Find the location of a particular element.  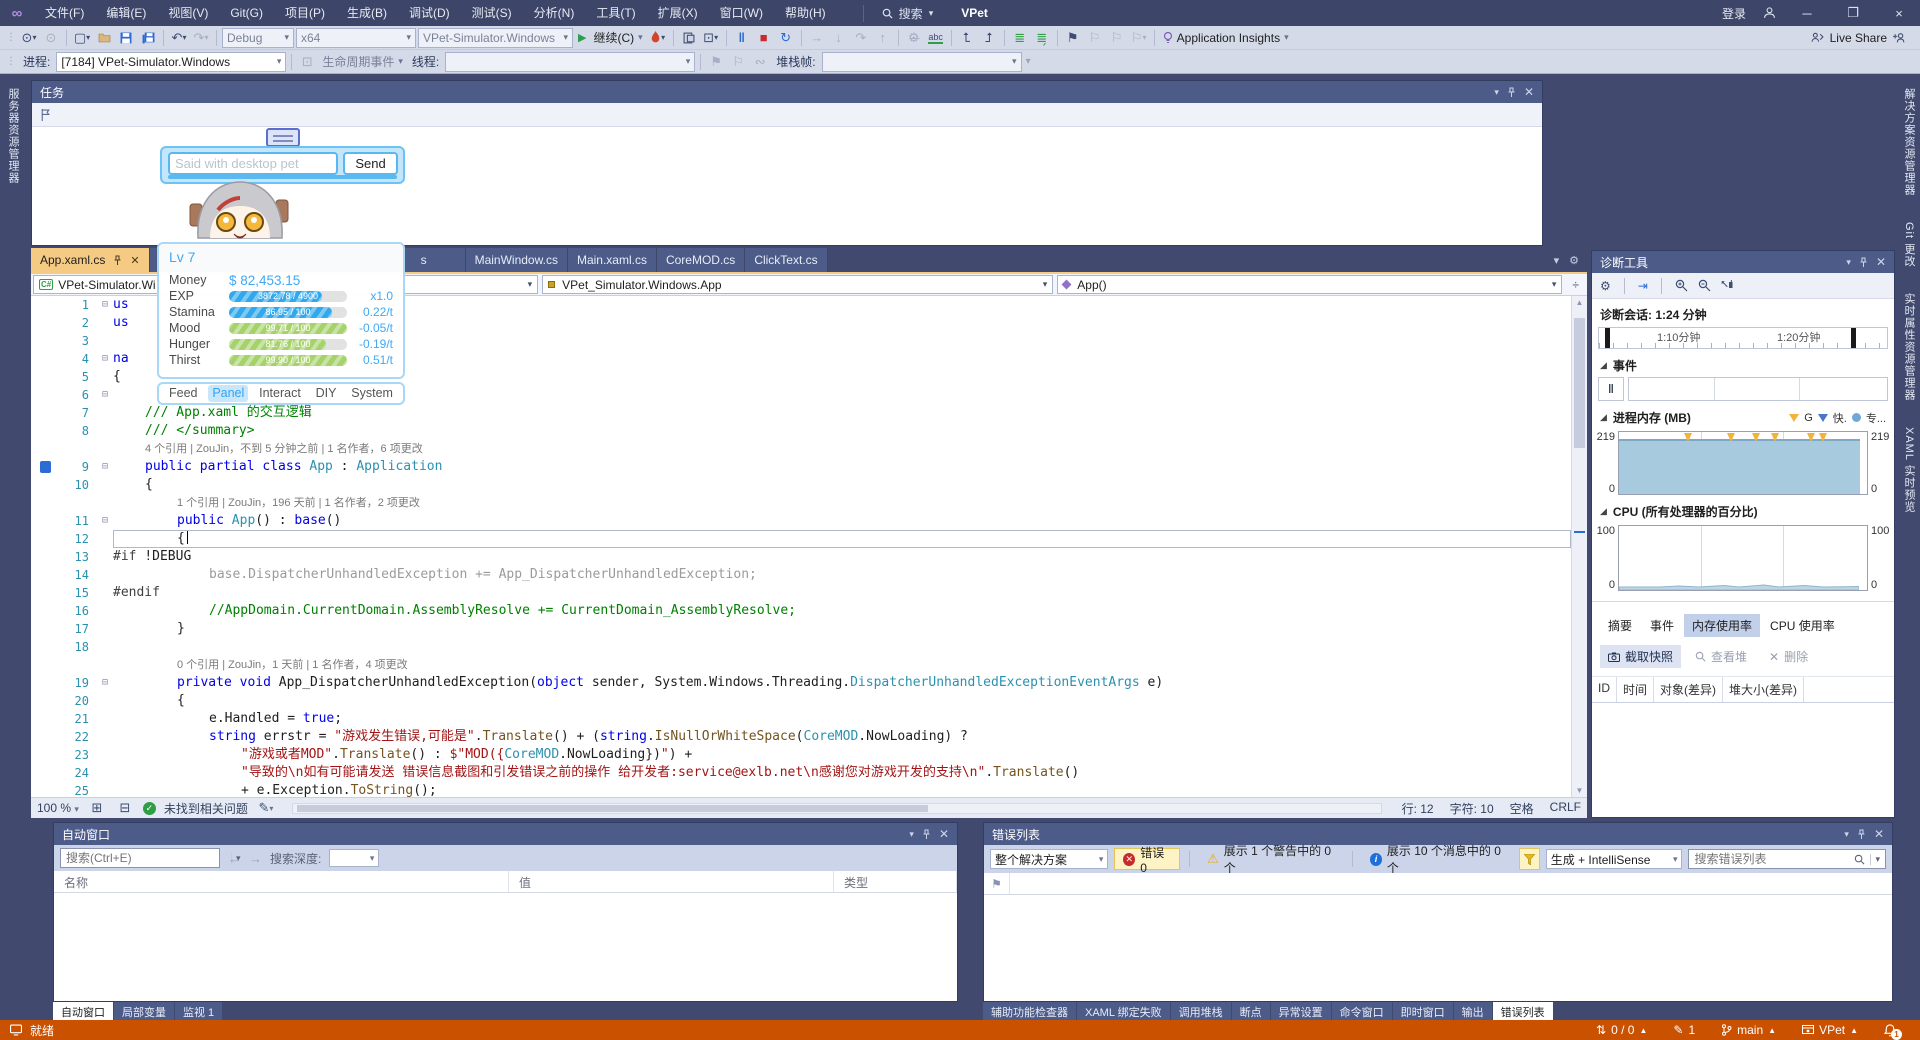

text-visualizer-icon: abc is located at coordinates (936, 38).